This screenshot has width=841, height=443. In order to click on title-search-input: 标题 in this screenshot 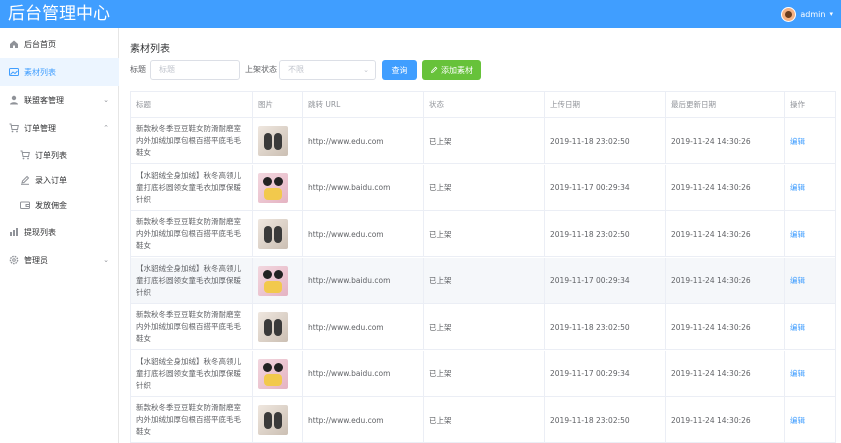, I will do `click(195, 70)`.